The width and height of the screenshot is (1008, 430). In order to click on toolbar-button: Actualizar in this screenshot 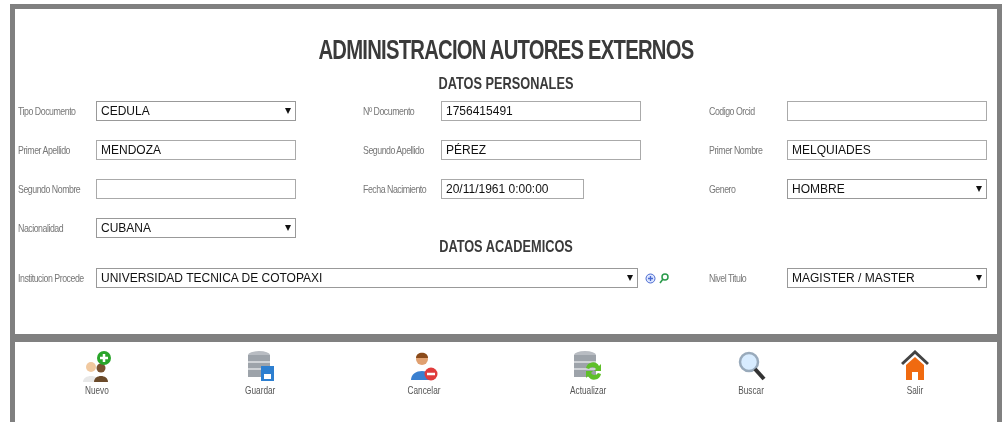, I will do `click(588, 377)`.